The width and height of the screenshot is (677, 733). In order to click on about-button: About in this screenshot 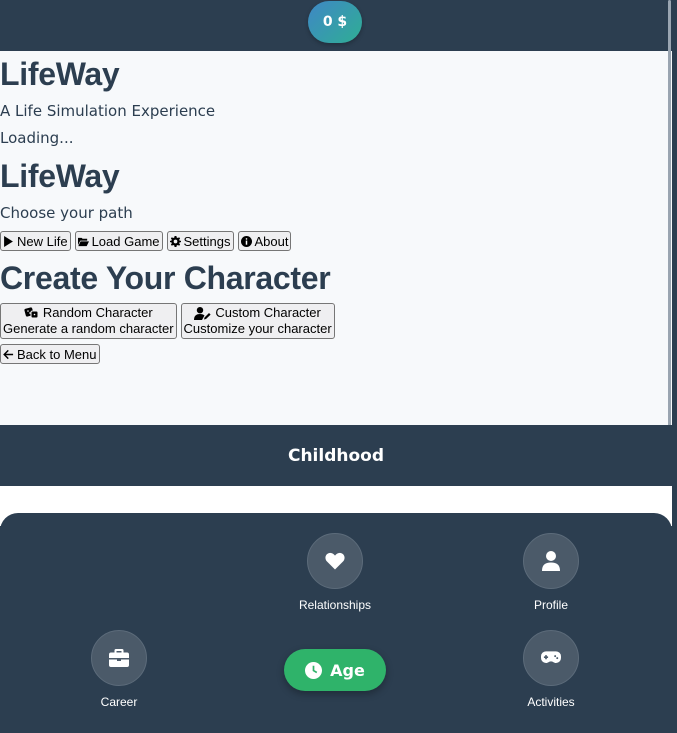, I will do `click(264, 241)`.